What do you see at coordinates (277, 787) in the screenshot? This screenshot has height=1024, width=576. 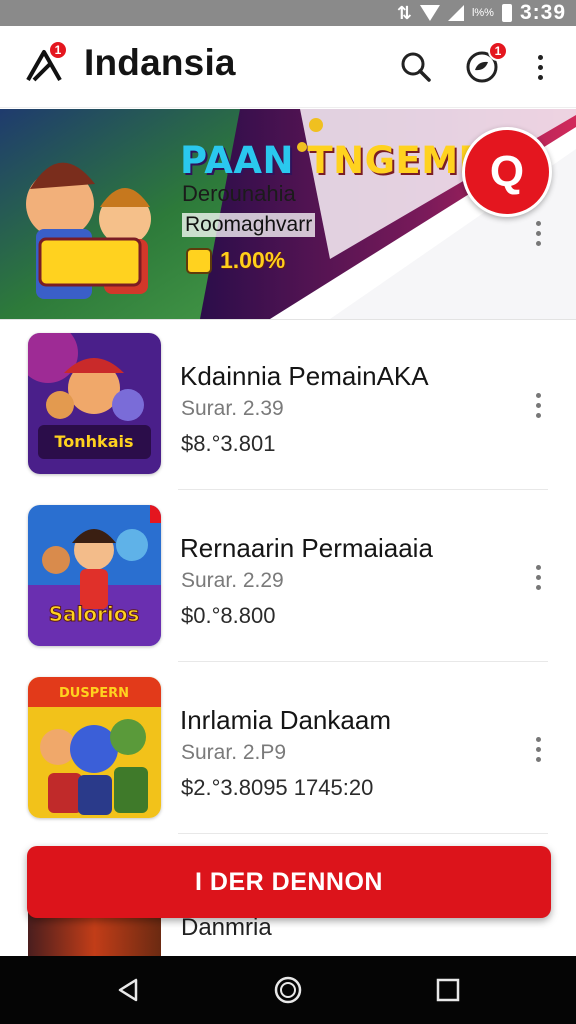 I see `item-price: $2.°3.8095 1745:20` at bounding box center [277, 787].